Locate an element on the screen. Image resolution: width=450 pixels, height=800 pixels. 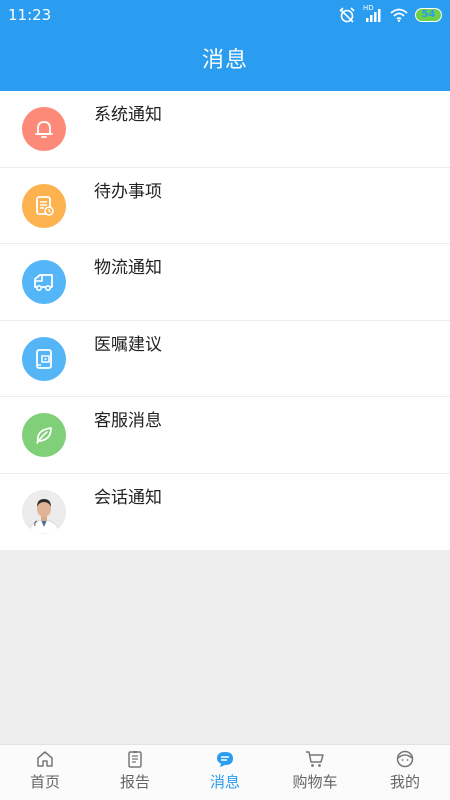
status-bar: 11:23 HD 54 is located at coordinates (225, 15).